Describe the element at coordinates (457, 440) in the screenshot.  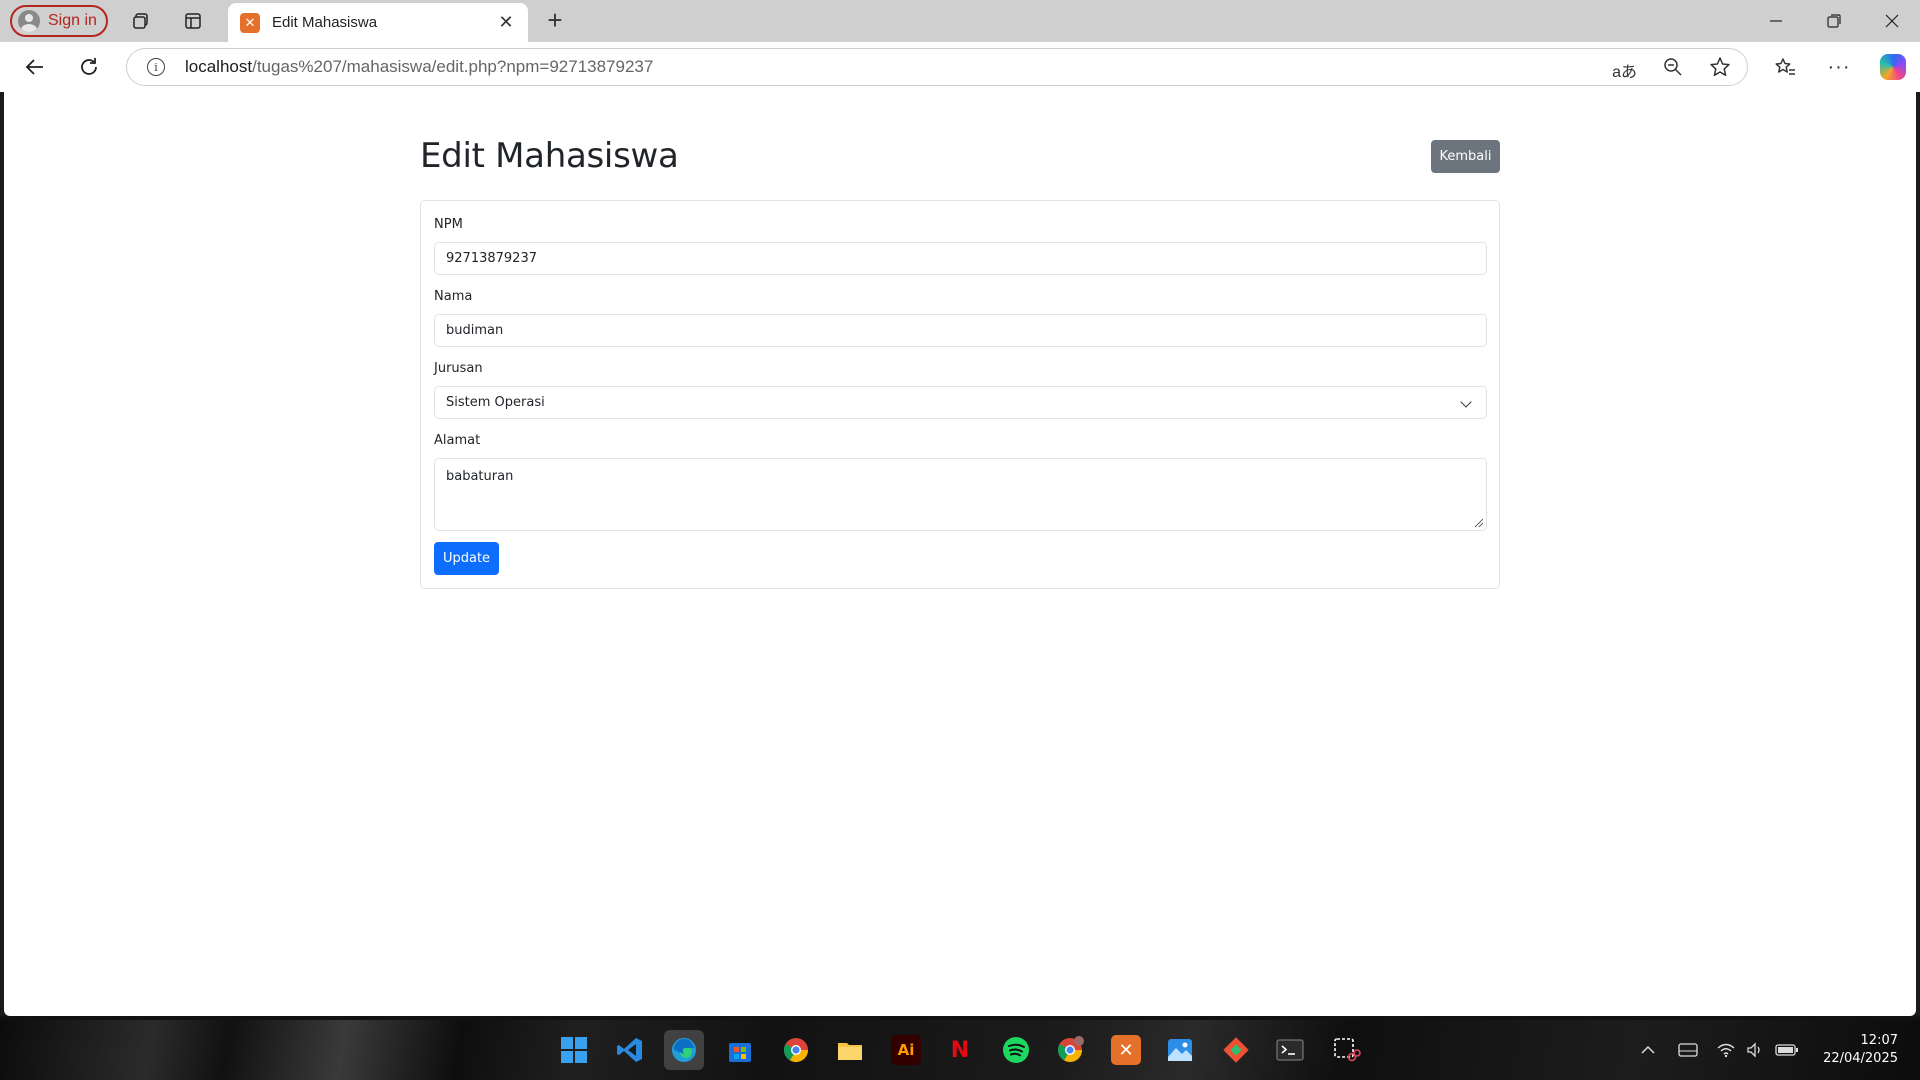
I see `alamat-label: Alamat` at that location.